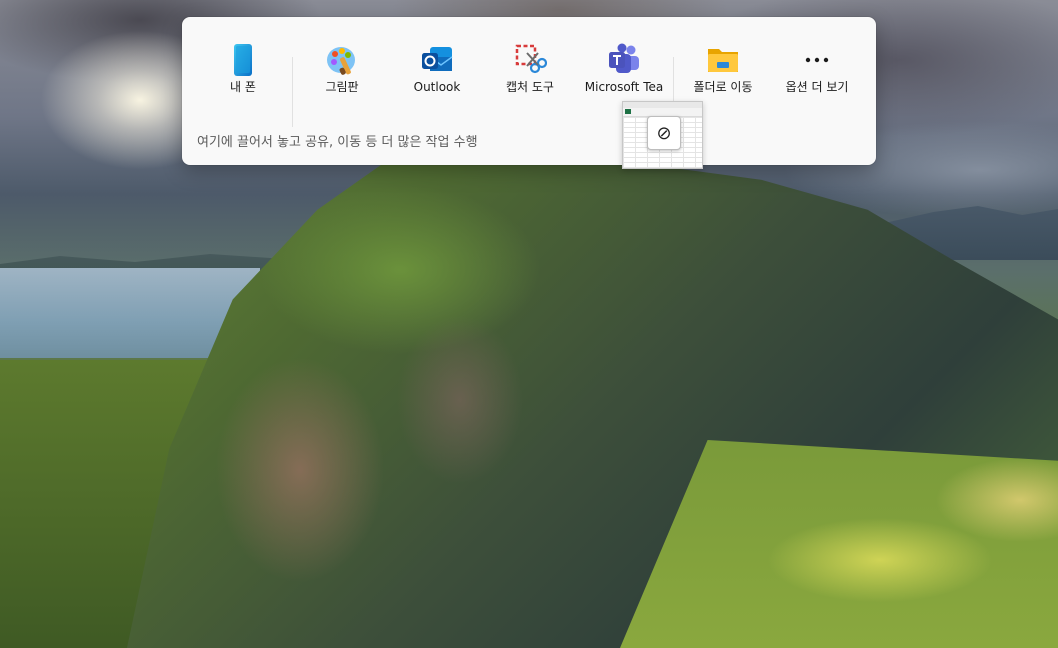 This screenshot has width=1058, height=648. I want to click on share-target-outlook: Outlook, so click(437, 75).